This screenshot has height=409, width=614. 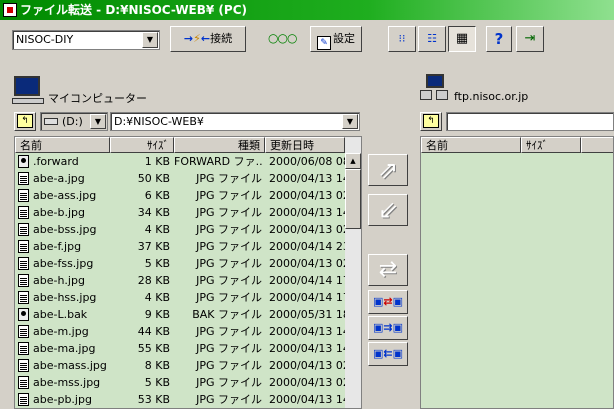 What do you see at coordinates (307, 10) in the screenshot?
I see `title-bar: ファイル転送 - D:¥NISOC-WEB¥ (PC)` at bounding box center [307, 10].